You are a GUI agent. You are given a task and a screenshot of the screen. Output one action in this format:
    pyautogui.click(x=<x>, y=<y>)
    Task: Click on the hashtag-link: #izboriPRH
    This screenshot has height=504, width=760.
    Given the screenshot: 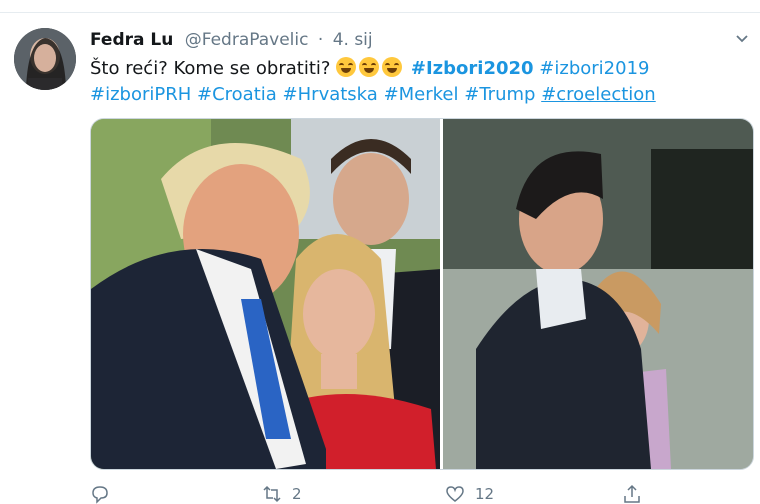 What is the action you would take?
    pyautogui.click(x=140, y=94)
    